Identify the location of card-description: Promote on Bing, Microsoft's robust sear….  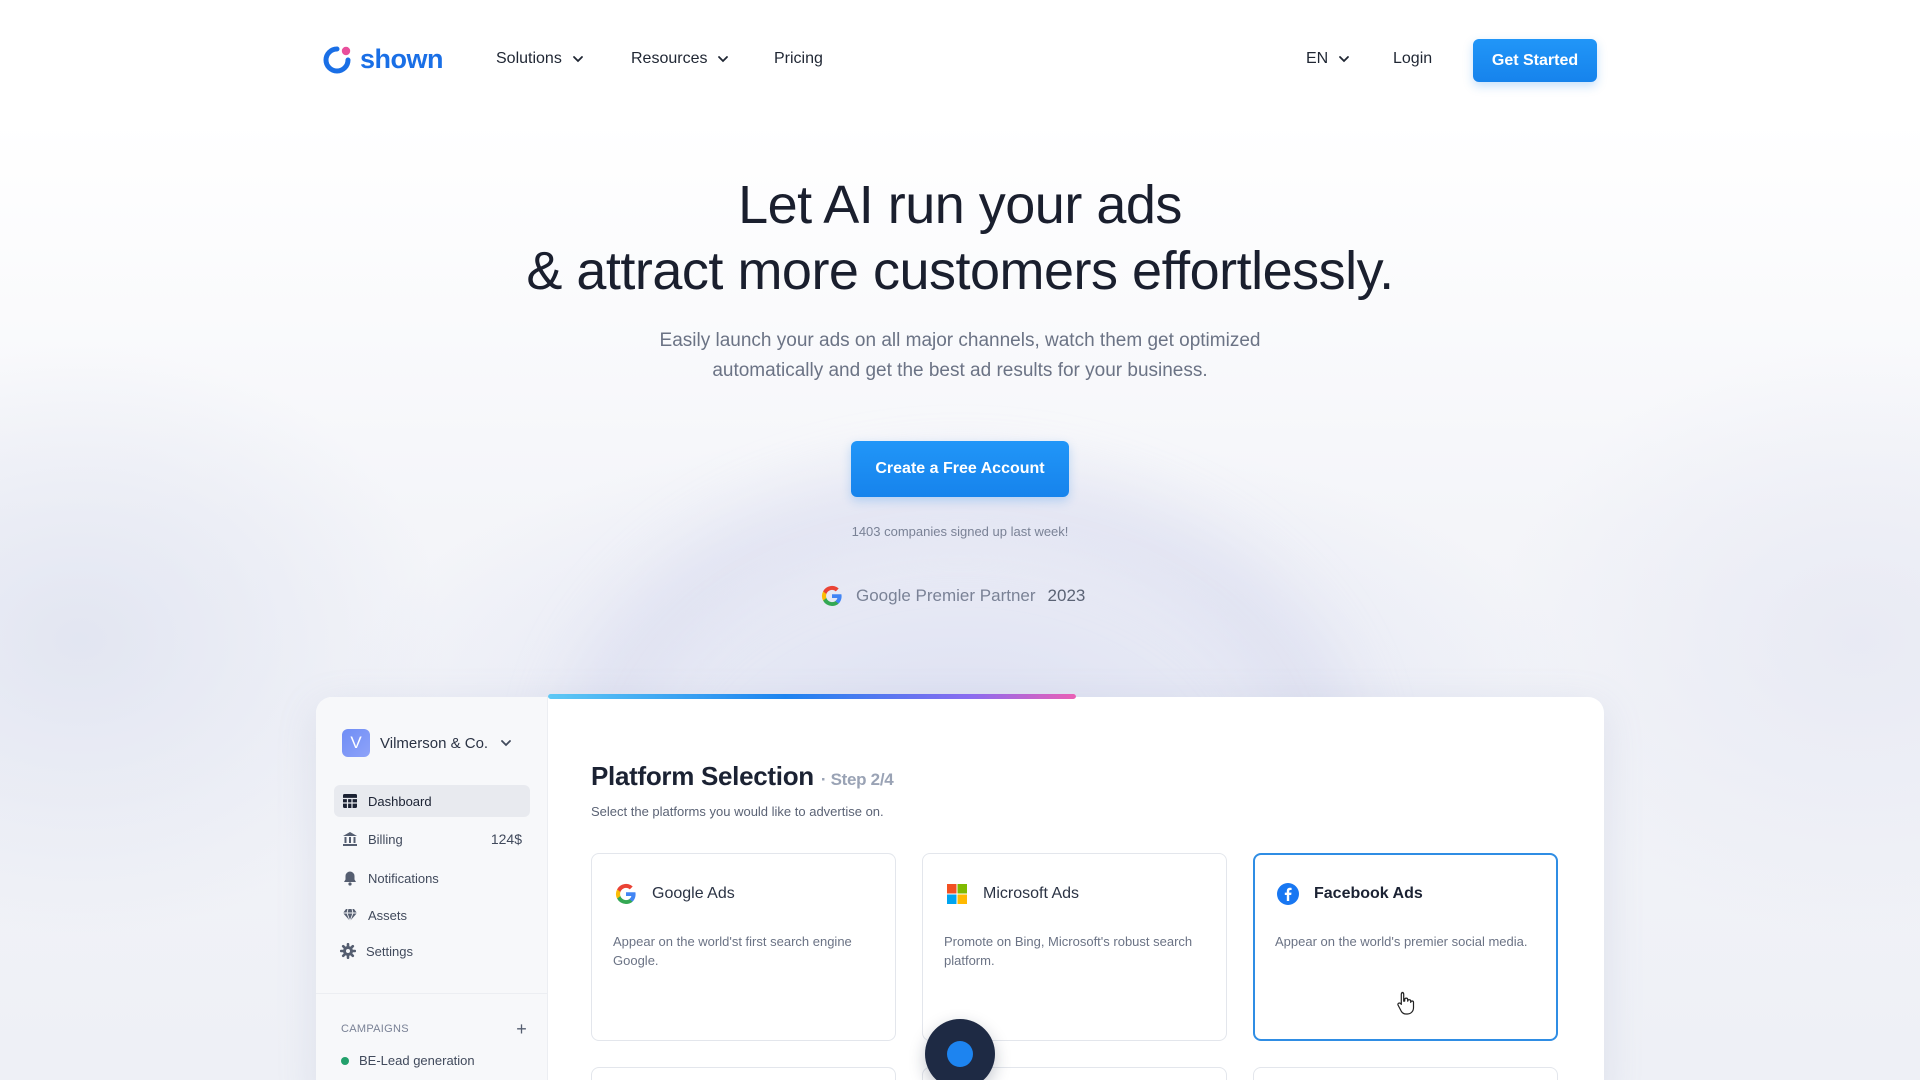
(1068, 951).